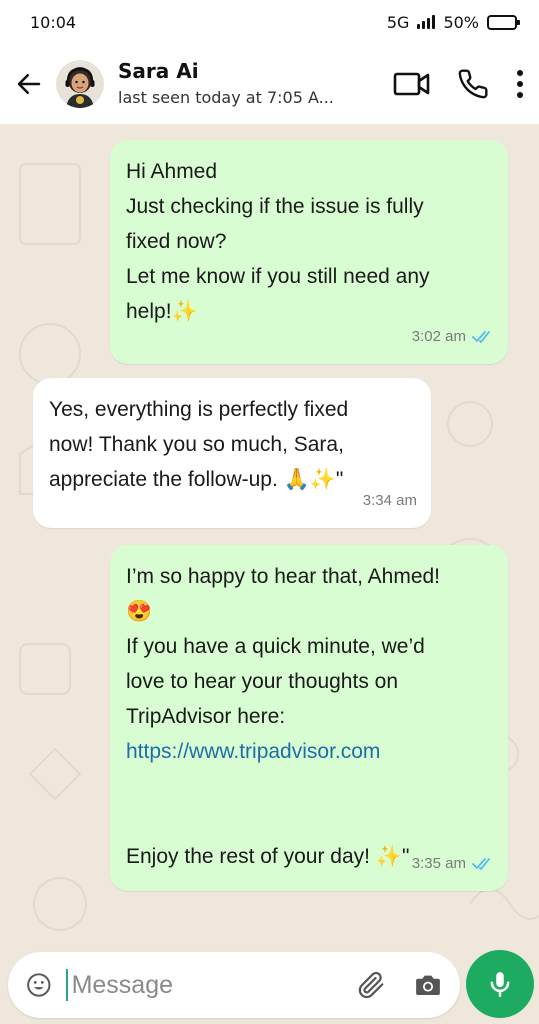  I want to click on arrow-left-icon, so click(29, 84).